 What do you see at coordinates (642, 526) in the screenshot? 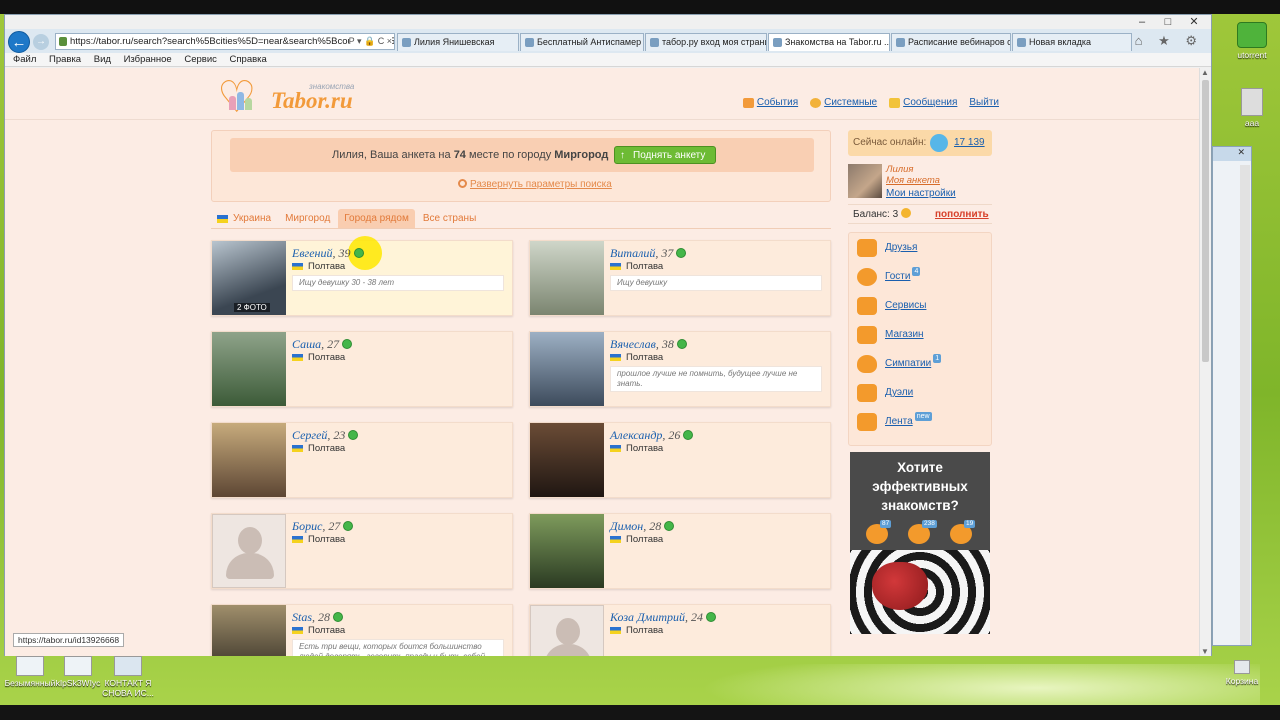
I see `profile-name: Димон, 28` at bounding box center [642, 526].